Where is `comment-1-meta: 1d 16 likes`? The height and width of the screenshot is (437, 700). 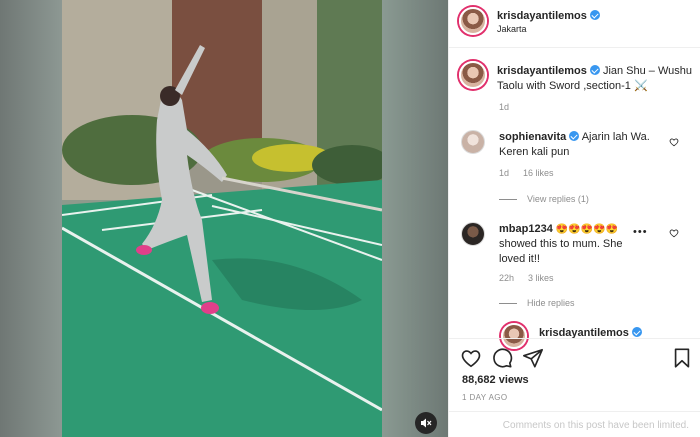
comment-1-meta: 1d 16 likes is located at coordinates (533, 173).